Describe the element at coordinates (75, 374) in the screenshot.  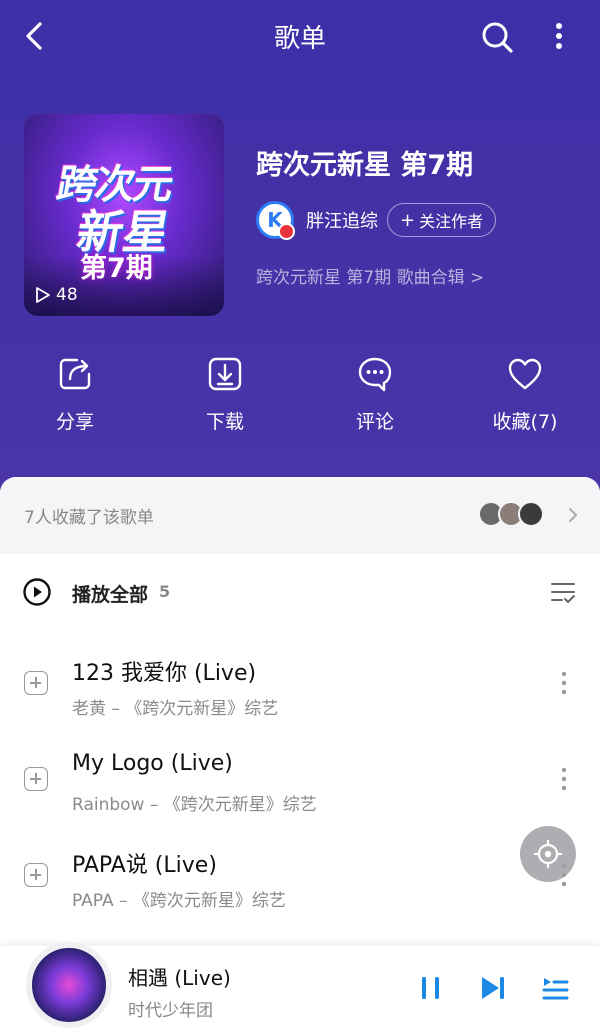
I see `share-icon` at that location.